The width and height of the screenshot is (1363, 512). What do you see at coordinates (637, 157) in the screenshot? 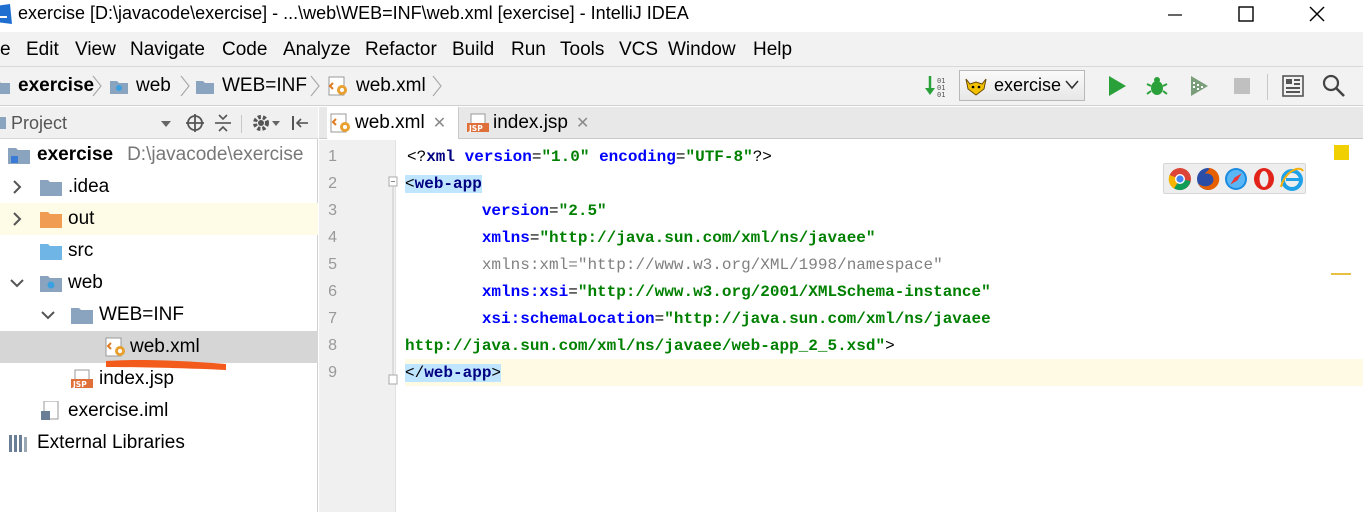
I see `attr-name: encoding` at bounding box center [637, 157].